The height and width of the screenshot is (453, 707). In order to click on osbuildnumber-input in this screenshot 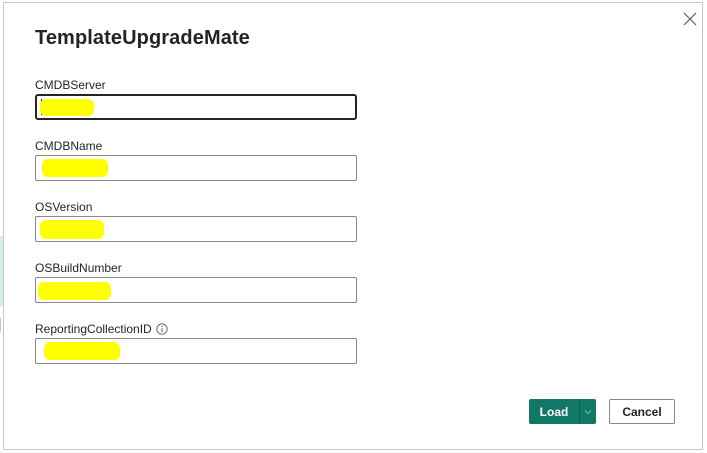, I will do `click(196, 290)`.